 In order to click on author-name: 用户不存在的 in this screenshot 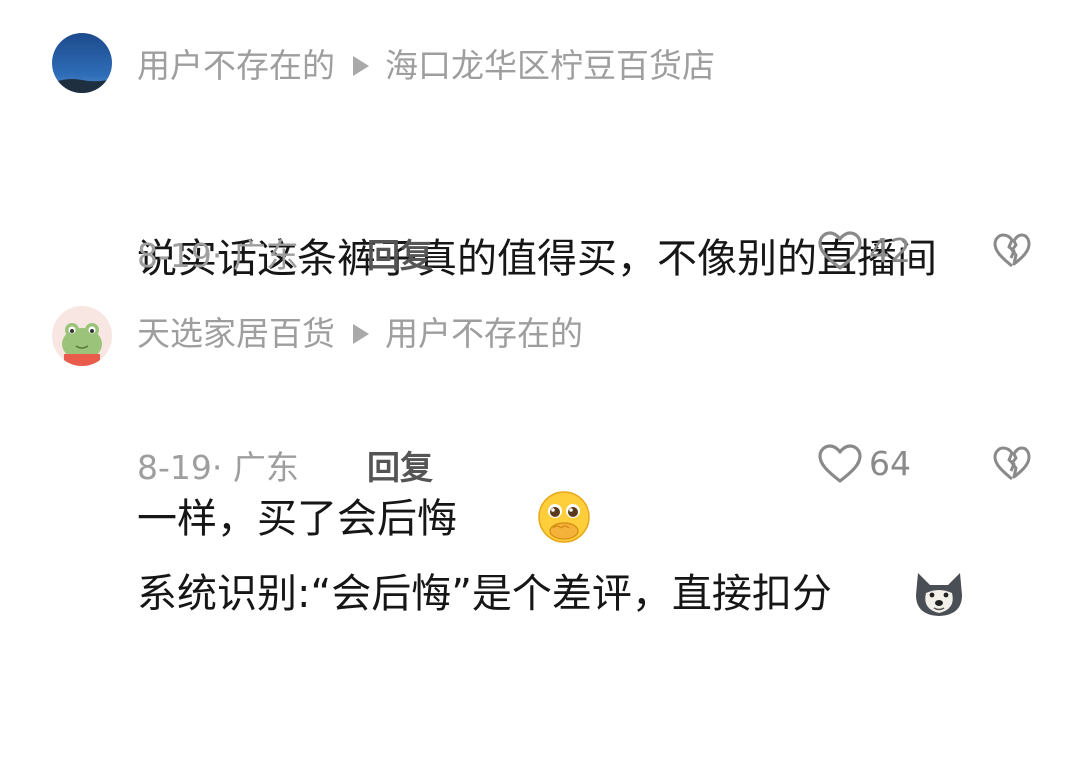, I will do `click(236, 66)`.